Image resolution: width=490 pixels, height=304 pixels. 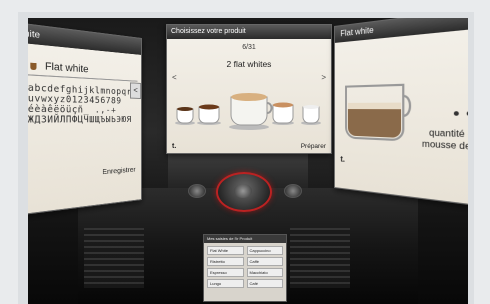 I want to click on previous-product-button: <, so click(x=174, y=77).